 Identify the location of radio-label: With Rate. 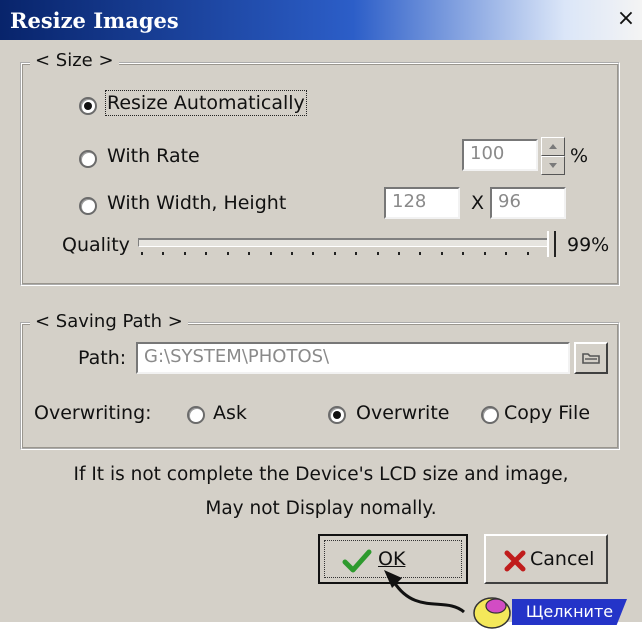
(153, 156).